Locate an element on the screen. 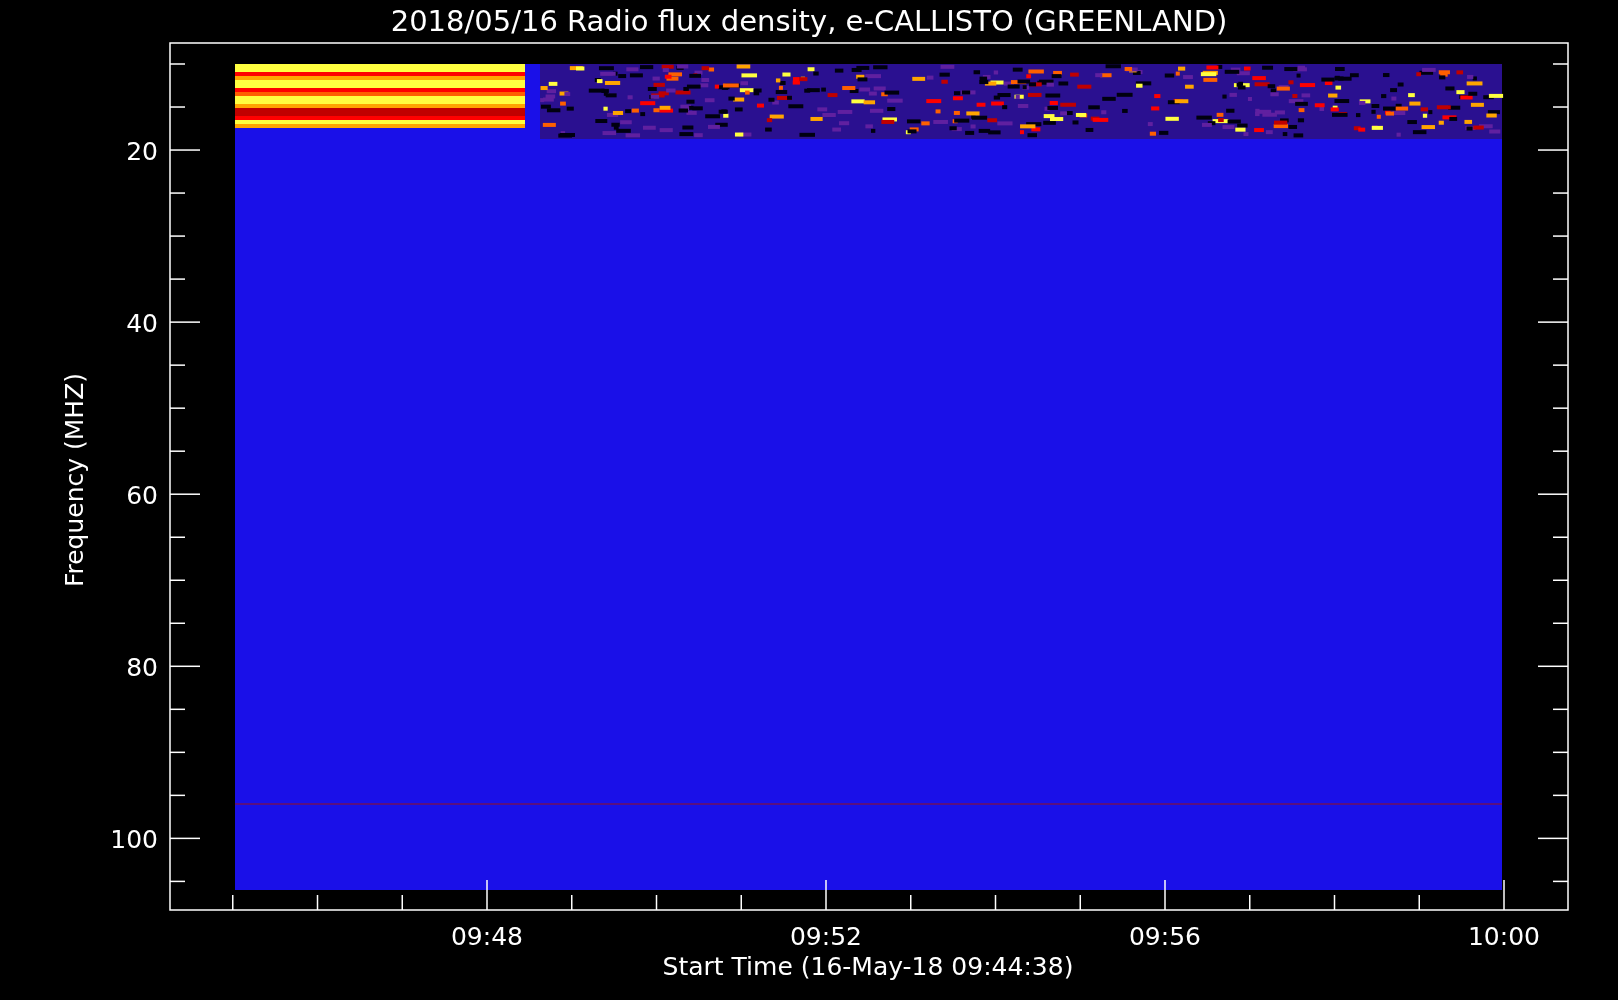  x-tick-label: 09:56 is located at coordinates (1165, 936).